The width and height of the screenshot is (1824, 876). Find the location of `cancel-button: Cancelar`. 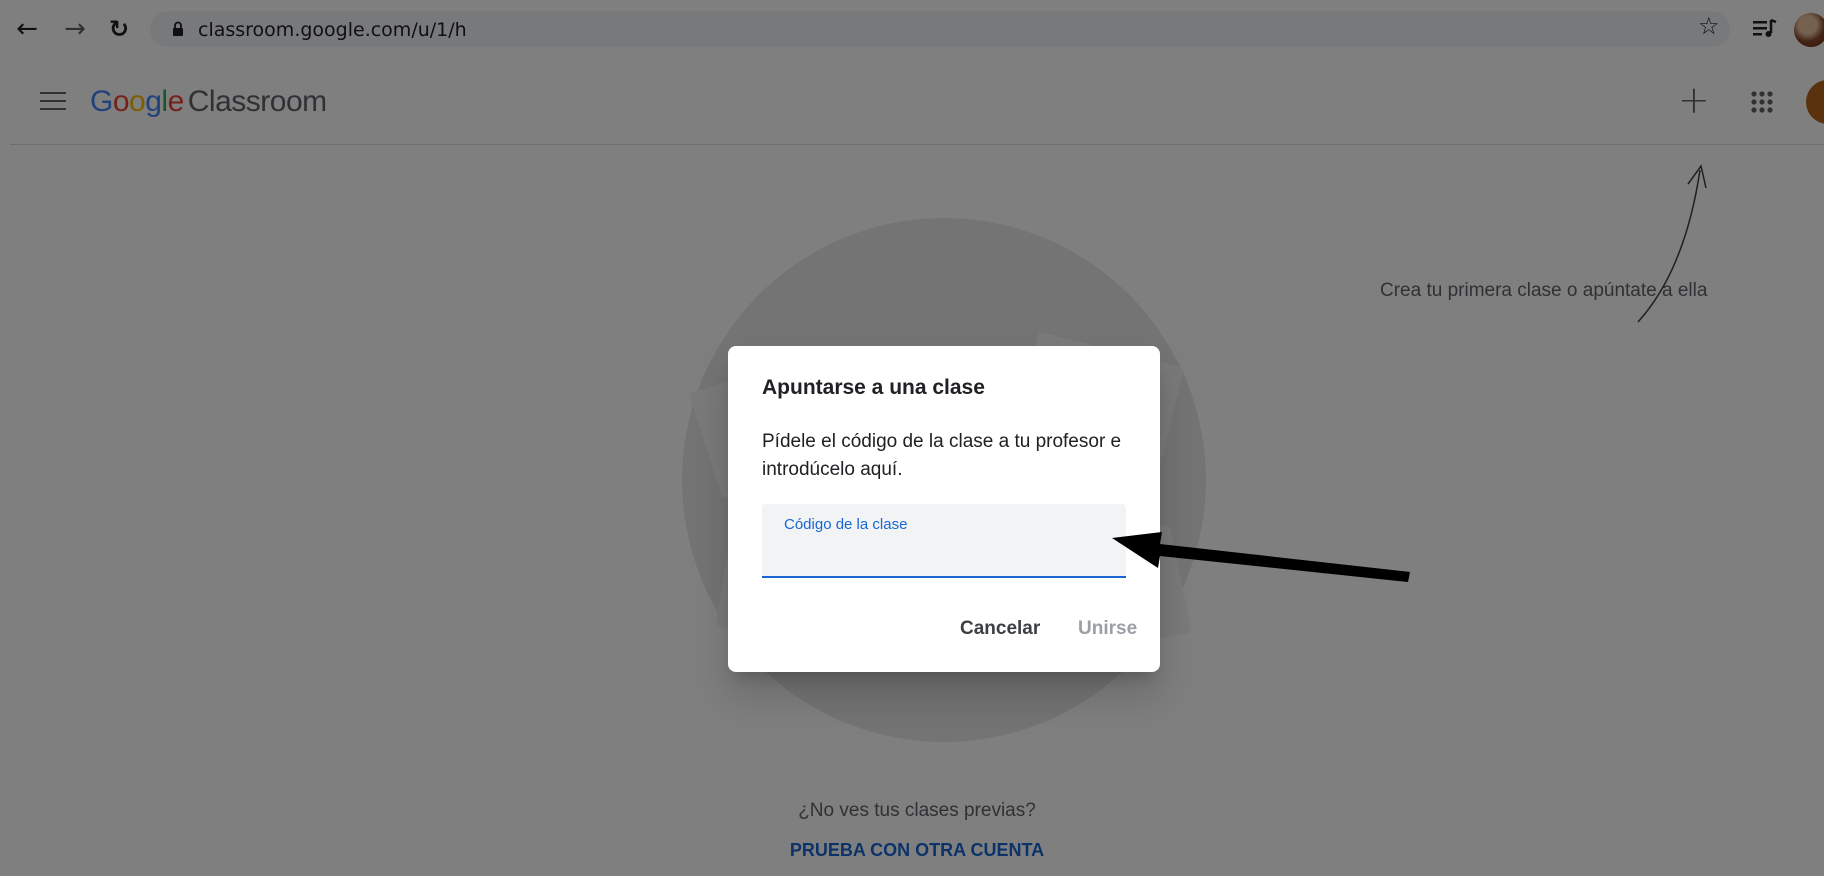

cancel-button: Cancelar is located at coordinates (1000, 629).